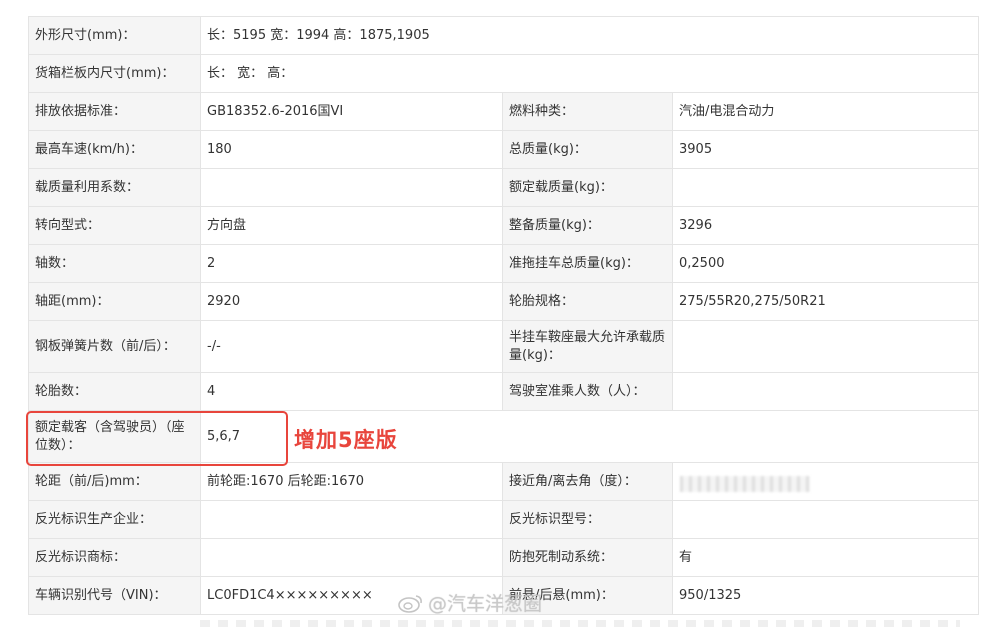 The width and height of the screenshot is (992, 627). What do you see at coordinates (411, 603) in the screenshot?
I see `weibo-icon` at bounding box center [411, 603].